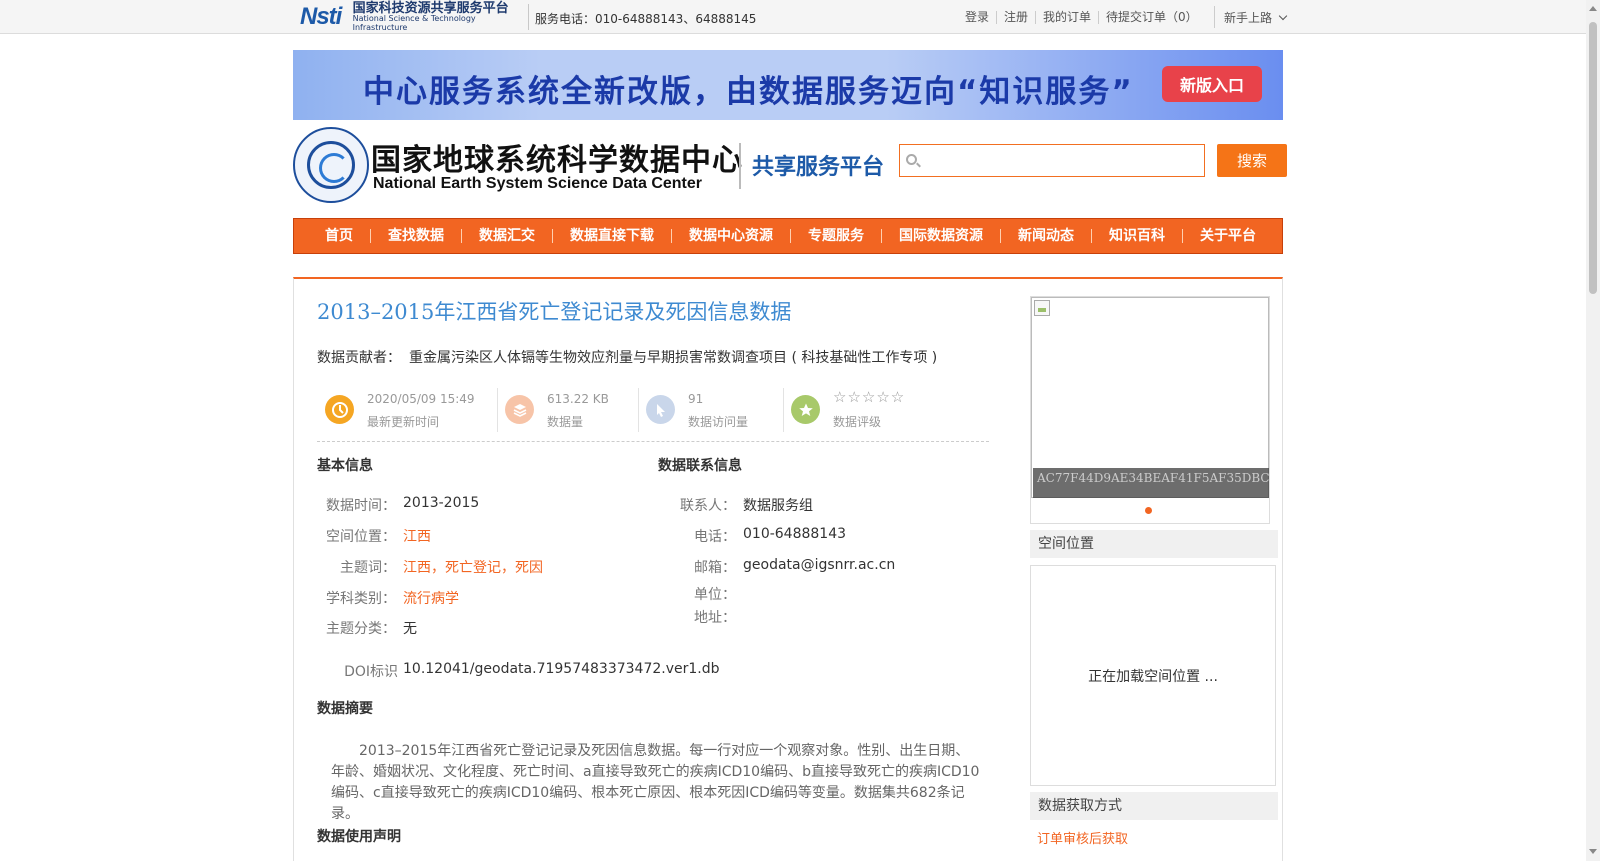  I want to click on topbar-divider, so click(528, 17).